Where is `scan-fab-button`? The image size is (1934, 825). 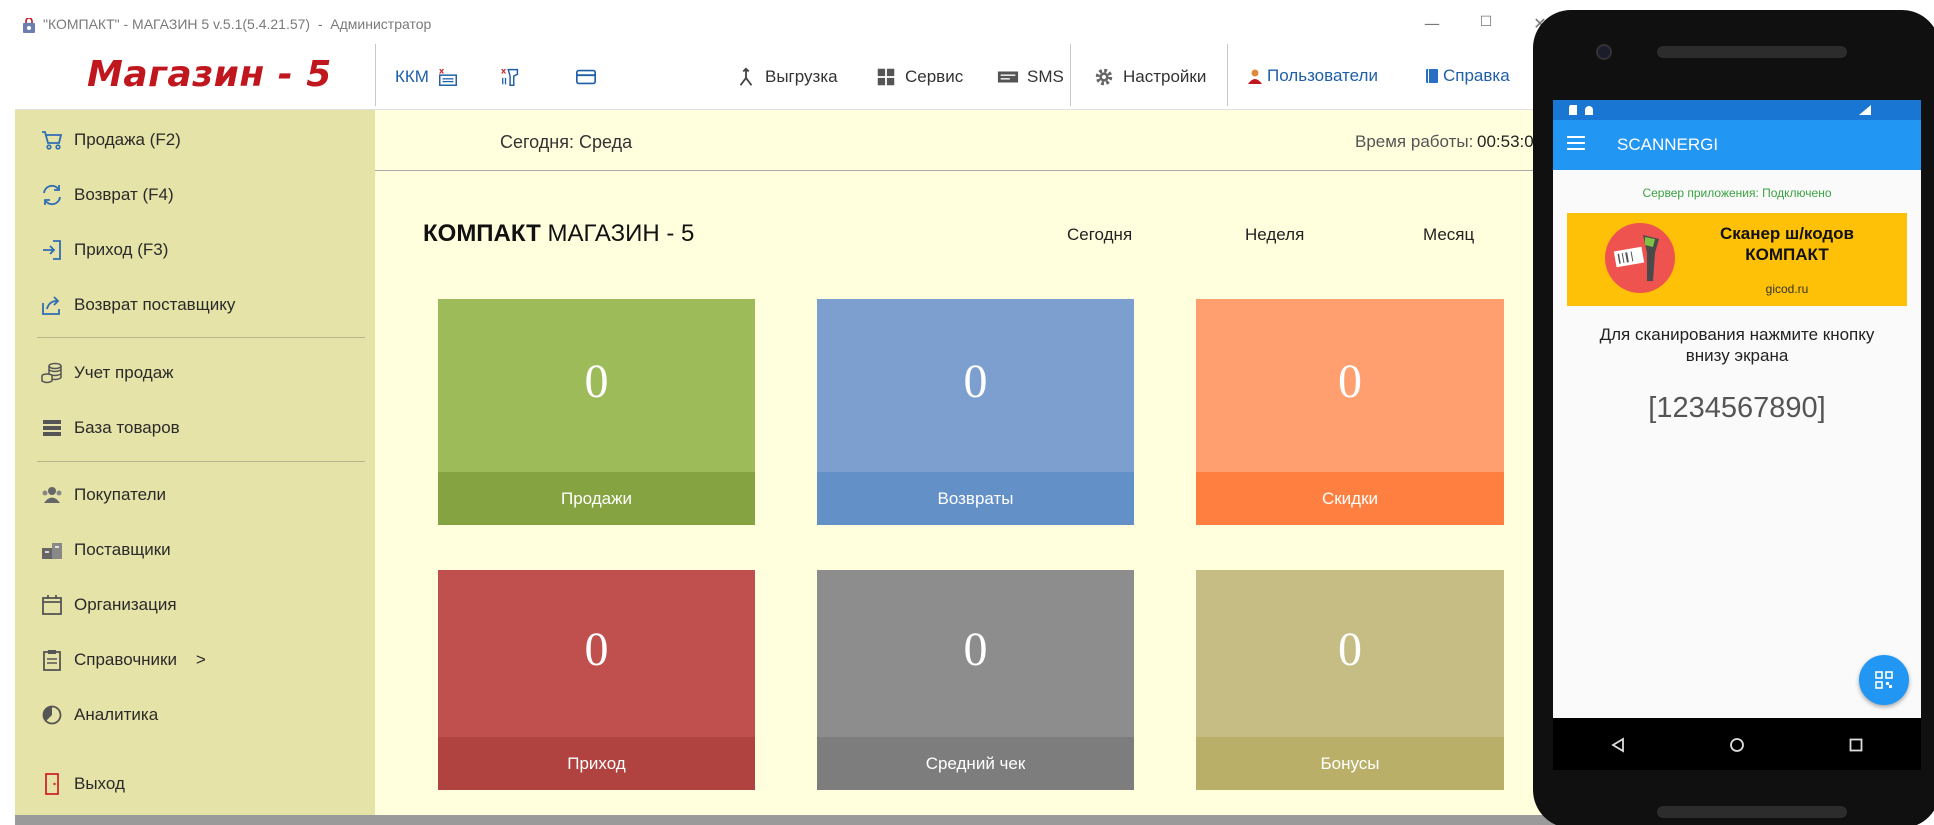 scan-fab-button is located at coordinates (1884, 680).